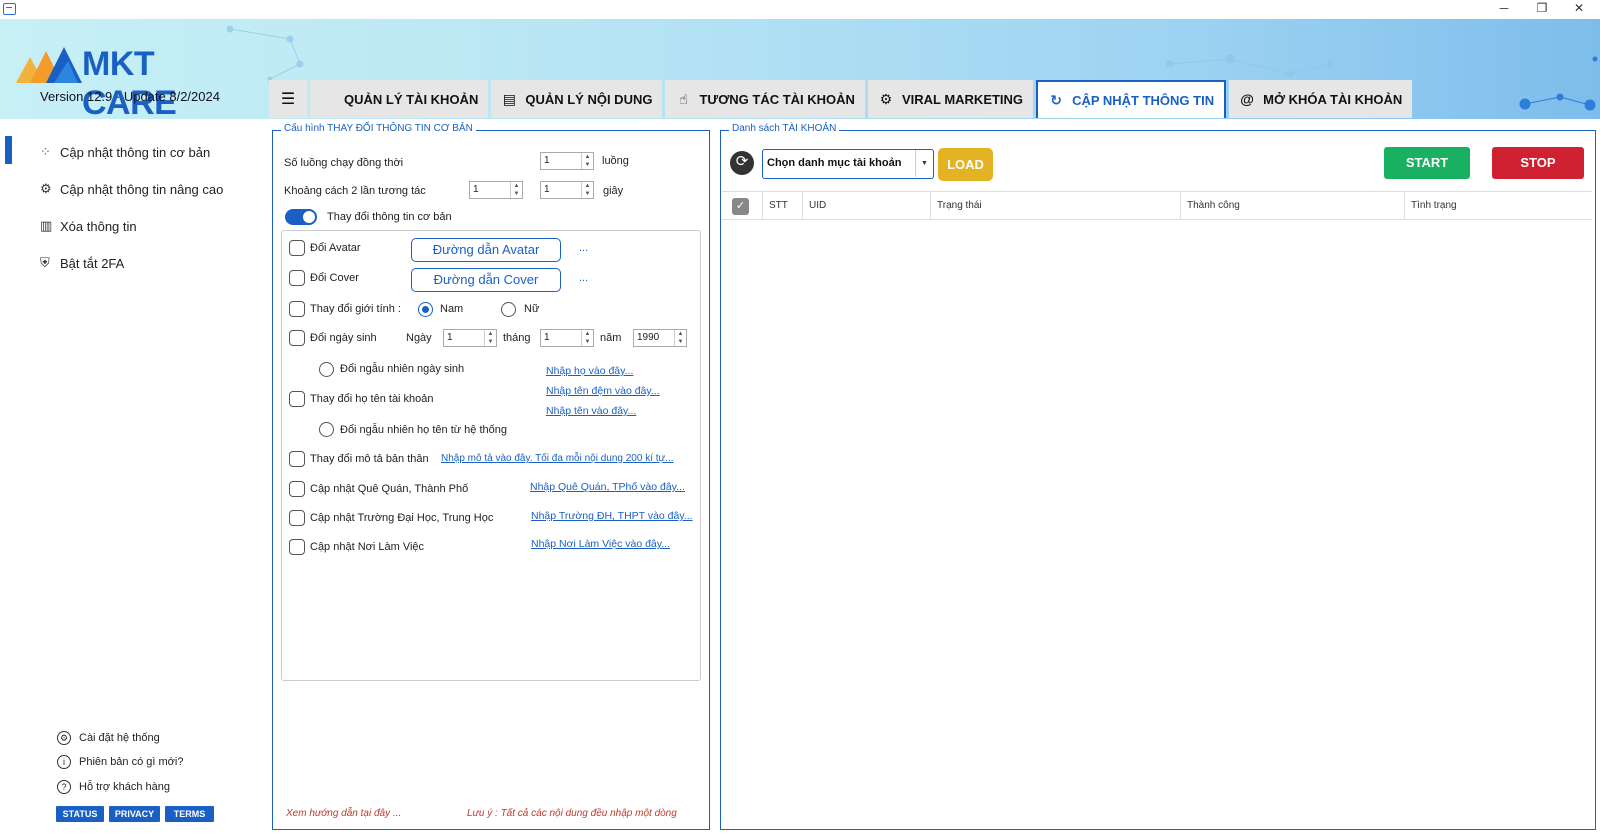  Describe the element at coordinates (509, 98) in the screenshot. I see `document-icon: ▤` at that location.